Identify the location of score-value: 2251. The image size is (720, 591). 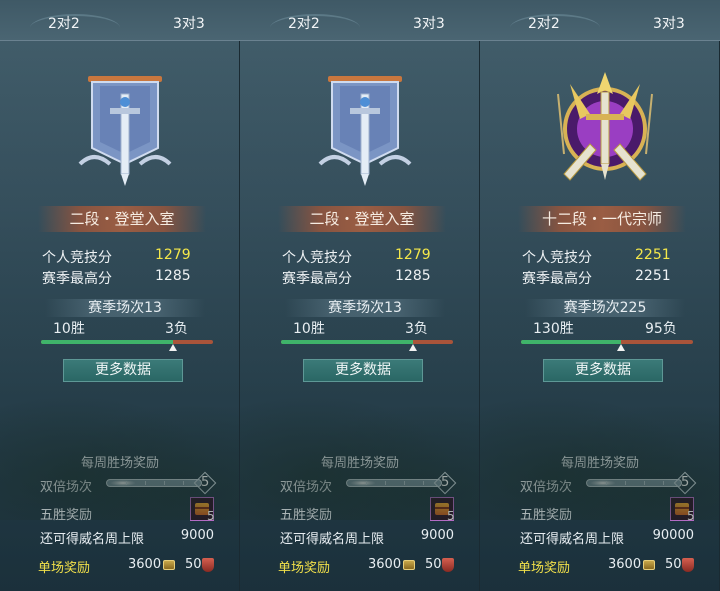
(653, 255).